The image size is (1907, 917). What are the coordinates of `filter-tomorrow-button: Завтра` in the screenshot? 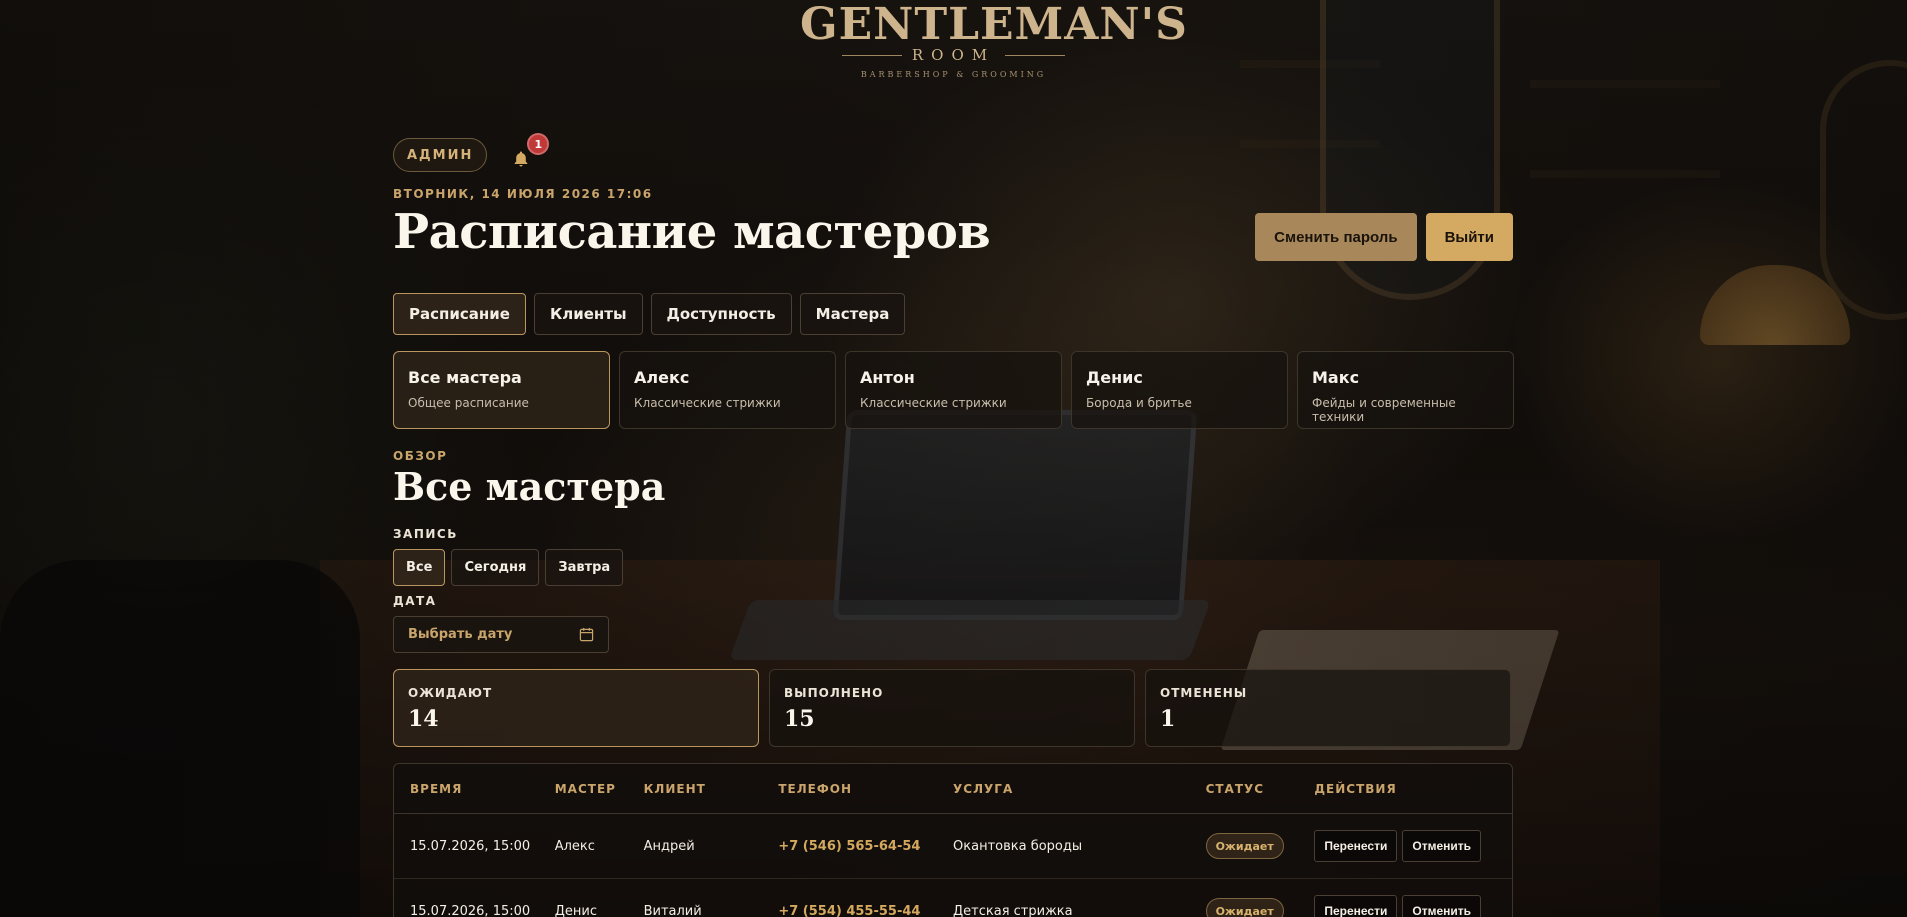 It's located at (584, 567).